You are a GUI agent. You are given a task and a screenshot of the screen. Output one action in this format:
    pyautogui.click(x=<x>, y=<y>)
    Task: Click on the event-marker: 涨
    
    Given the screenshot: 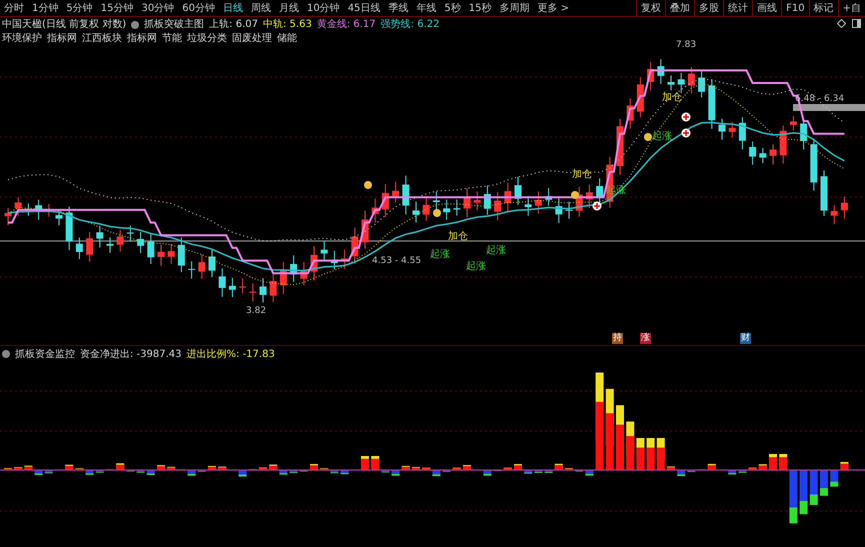 What is the action you would take?
    pyautogui.click(x=645, y=338)
    